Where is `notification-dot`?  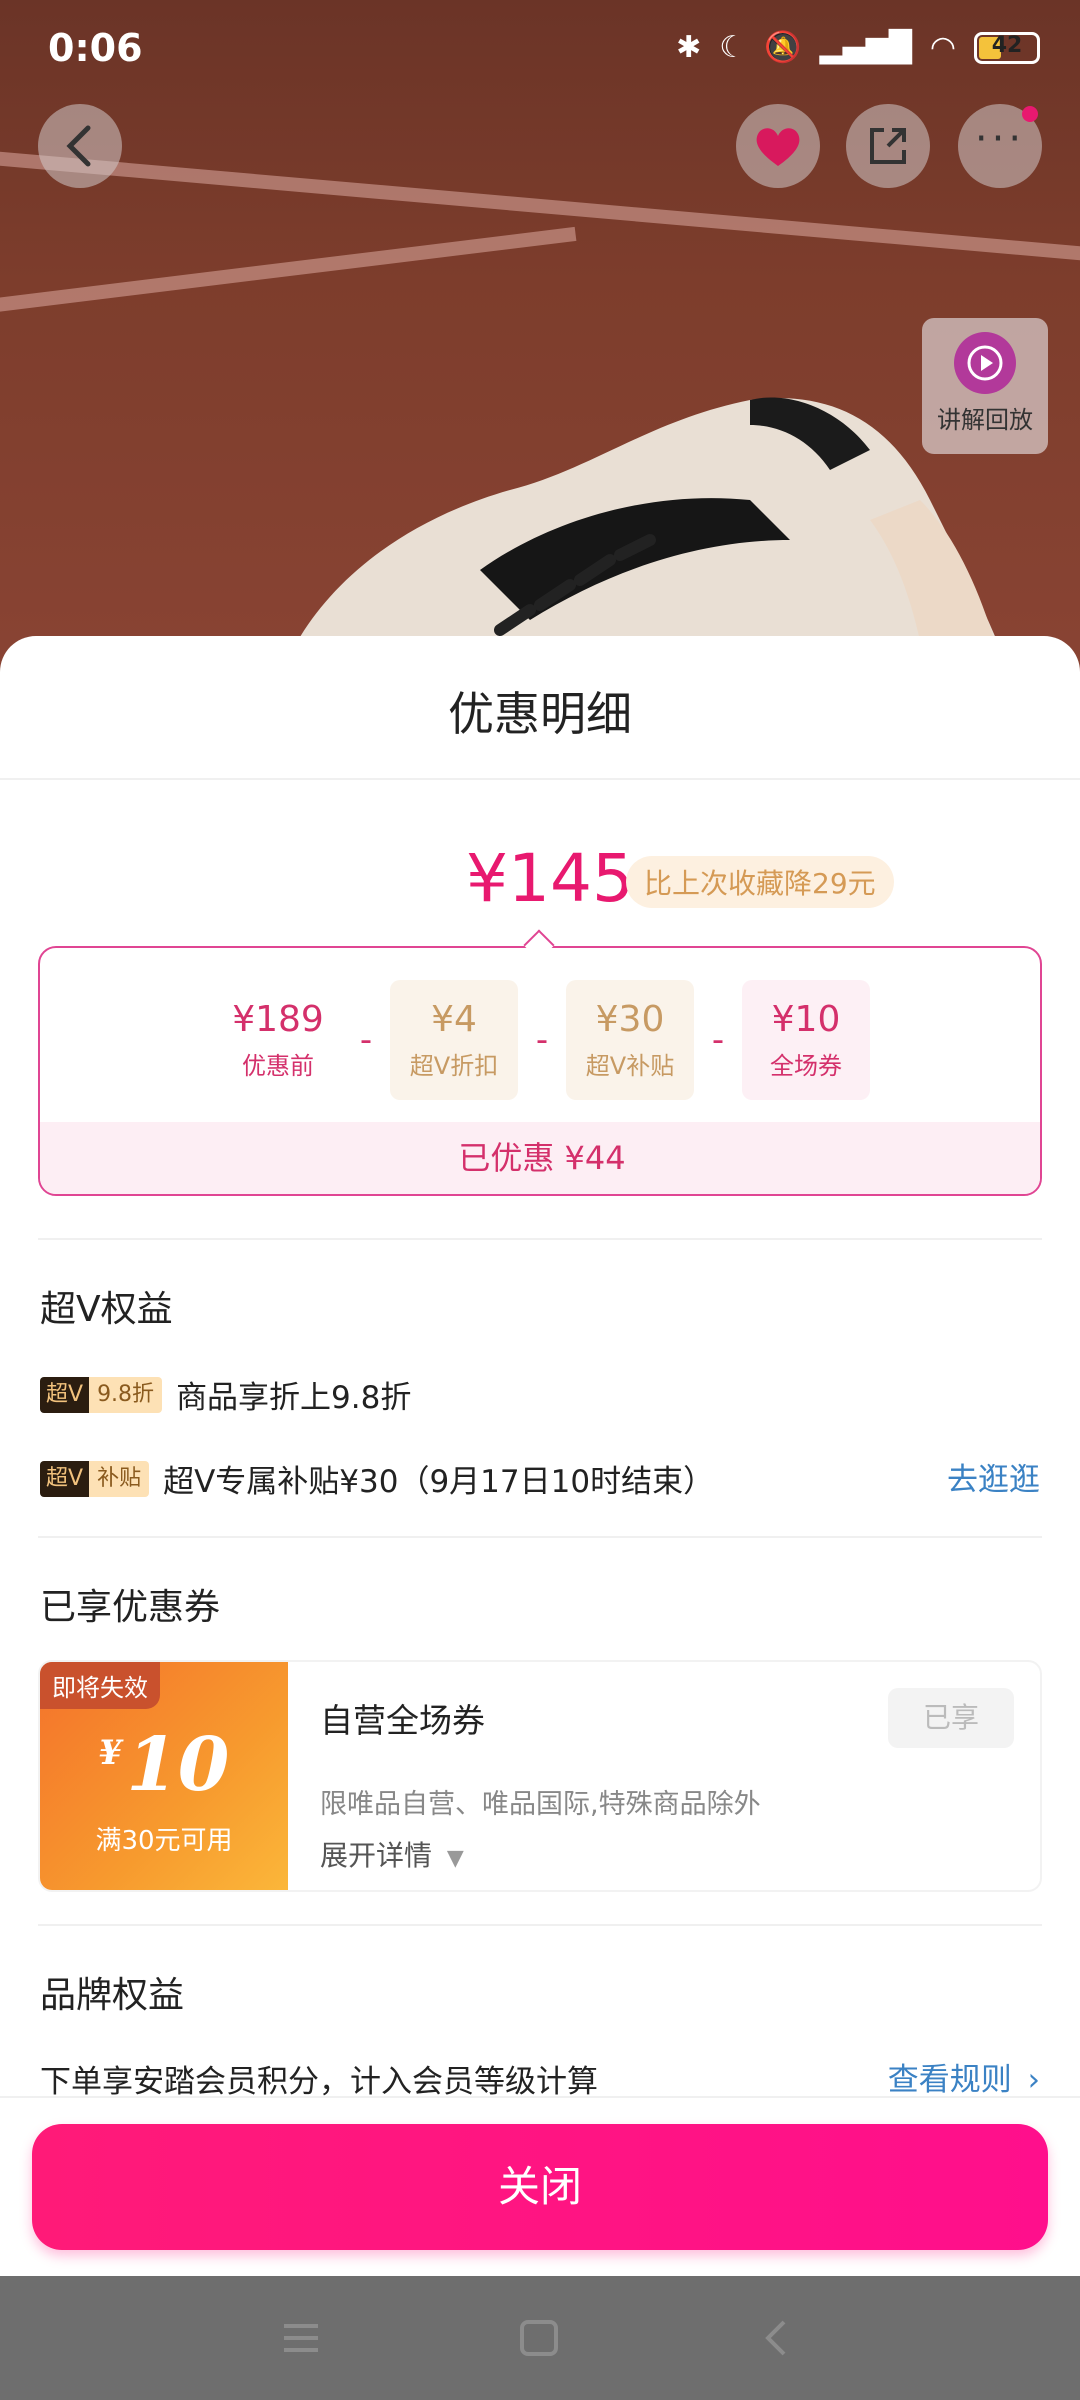 notification-dot is located at coordinates (1030, 114).